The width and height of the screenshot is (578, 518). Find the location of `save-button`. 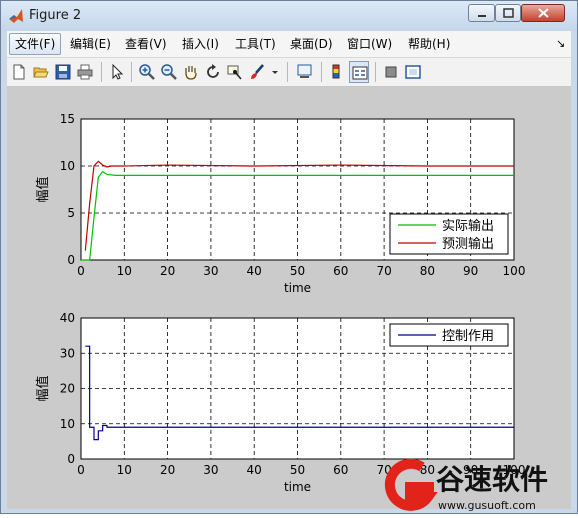

save-button is located at coordinates (63, 72).